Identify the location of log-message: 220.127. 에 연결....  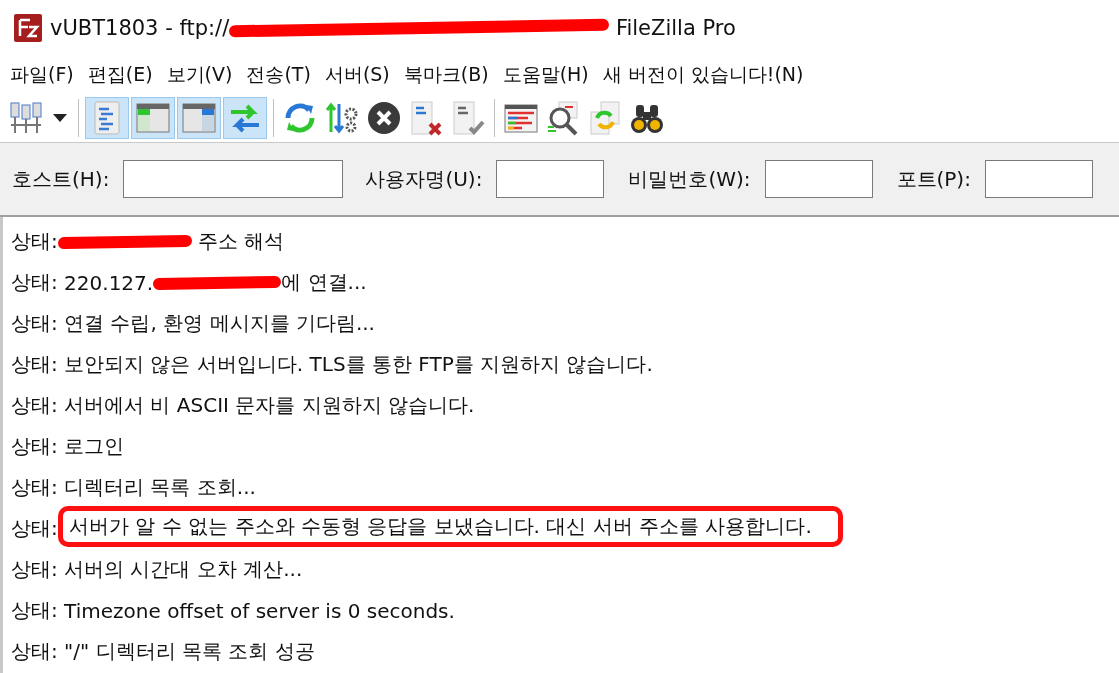
(215, 282).